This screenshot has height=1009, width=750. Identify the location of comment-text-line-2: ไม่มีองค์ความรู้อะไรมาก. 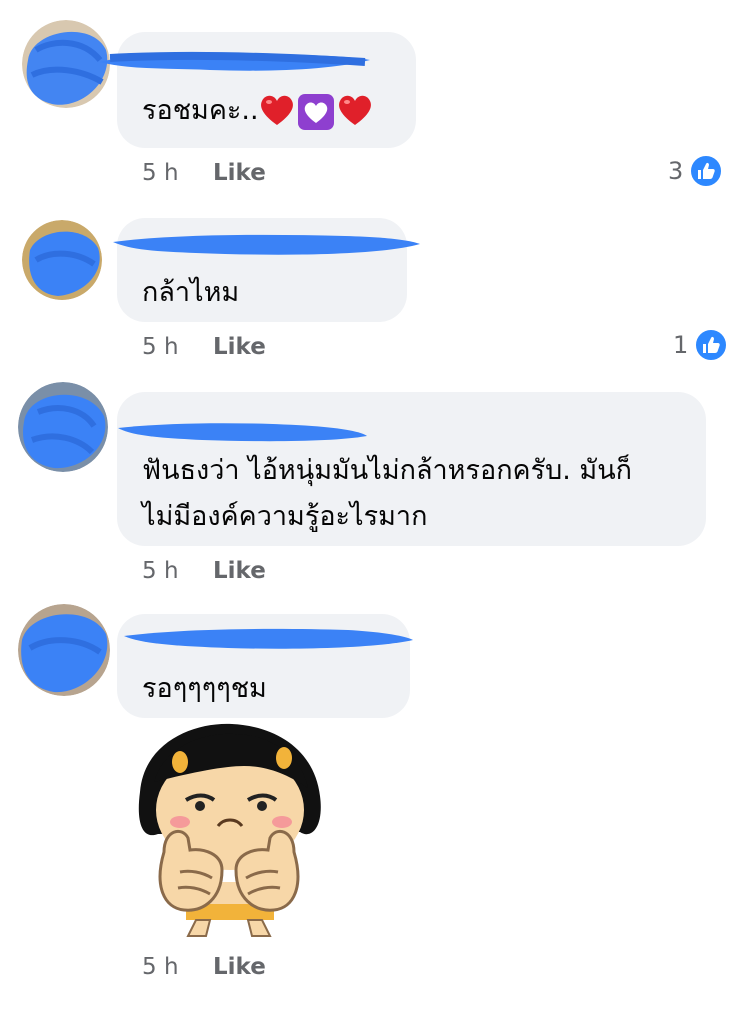
(285, 516).